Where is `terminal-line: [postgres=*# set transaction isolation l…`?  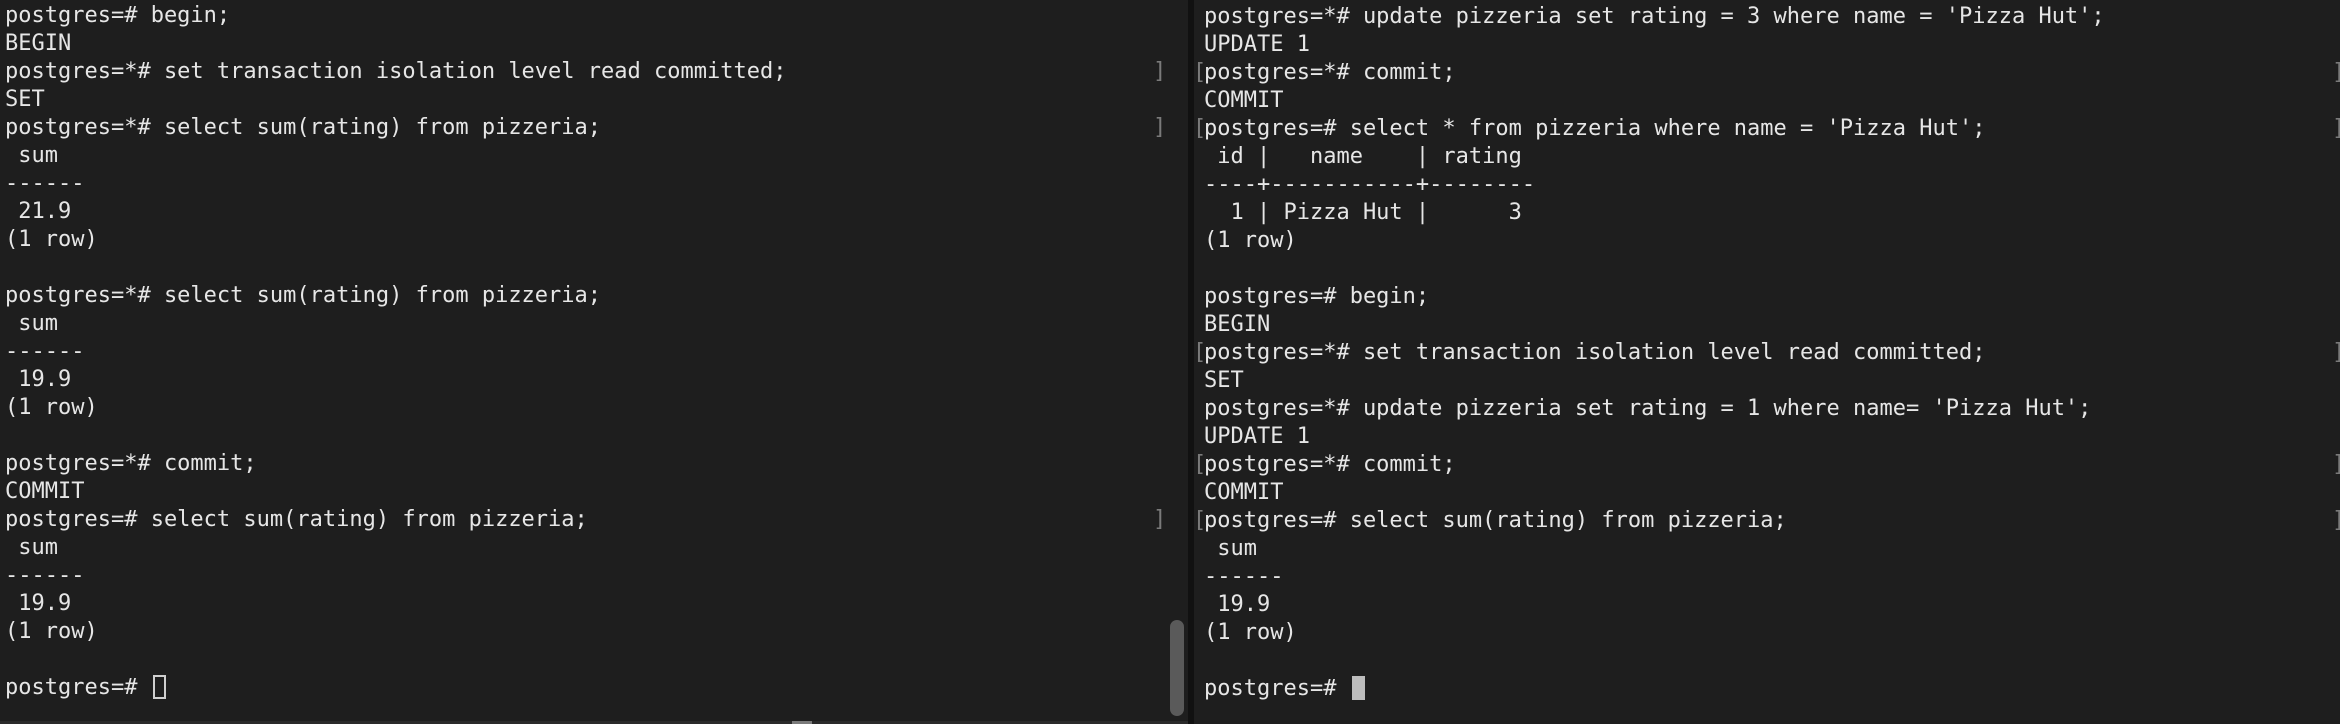
terminal-line: [postgres=*# set transaction isolation l… is located at coordinates (1767, 353).